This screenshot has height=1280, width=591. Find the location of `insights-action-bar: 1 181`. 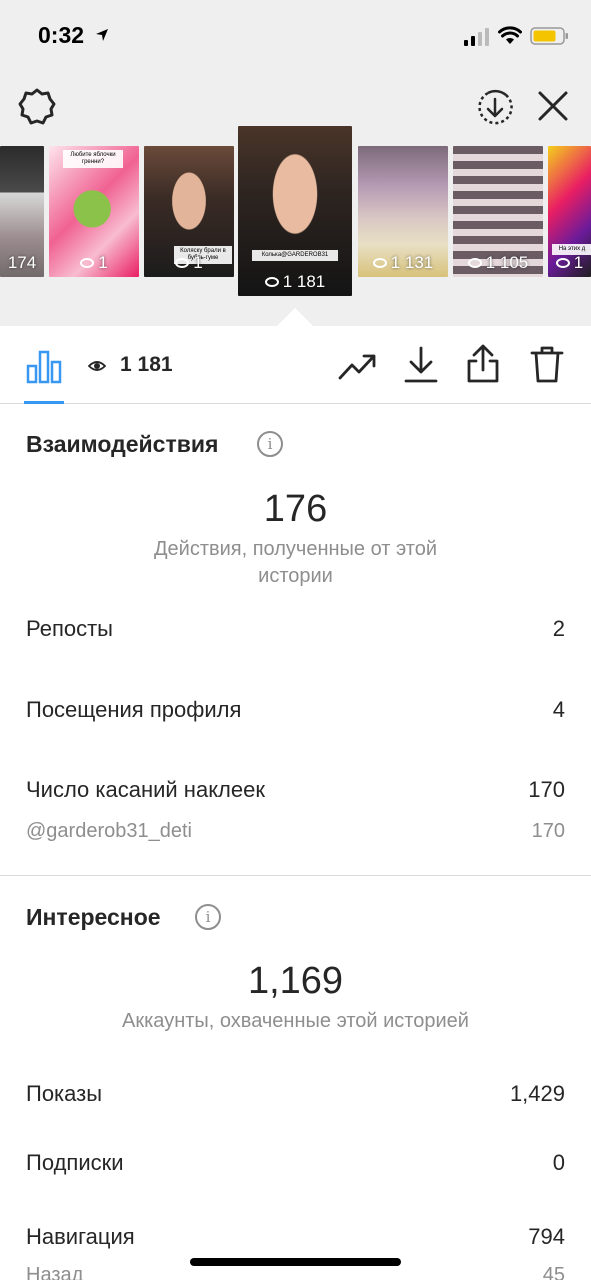

insights-action-bar: 1 181 is located at coordinates (295, 365).